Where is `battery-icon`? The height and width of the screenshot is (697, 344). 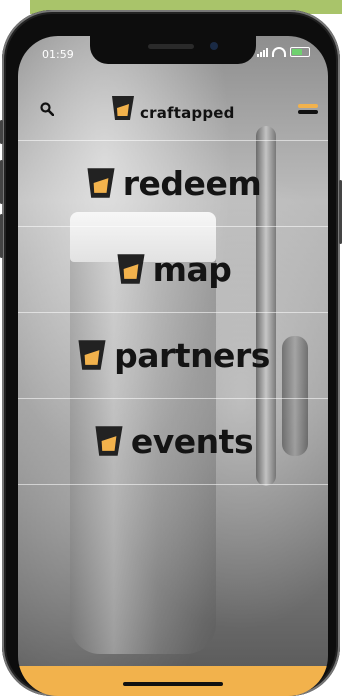 battery-icon is located at coordinates (300, 52).